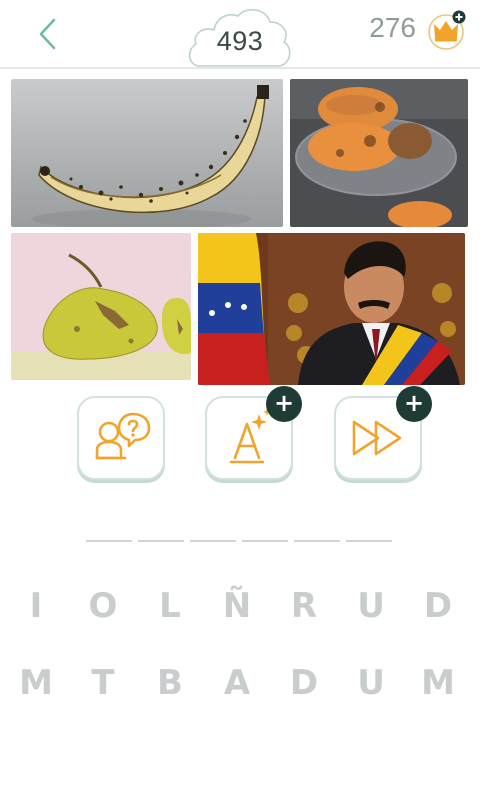  What do you see at coordinates (36, 606) in the screenshot?
I see `letter-tile: I` at bounding box center [36, 606].